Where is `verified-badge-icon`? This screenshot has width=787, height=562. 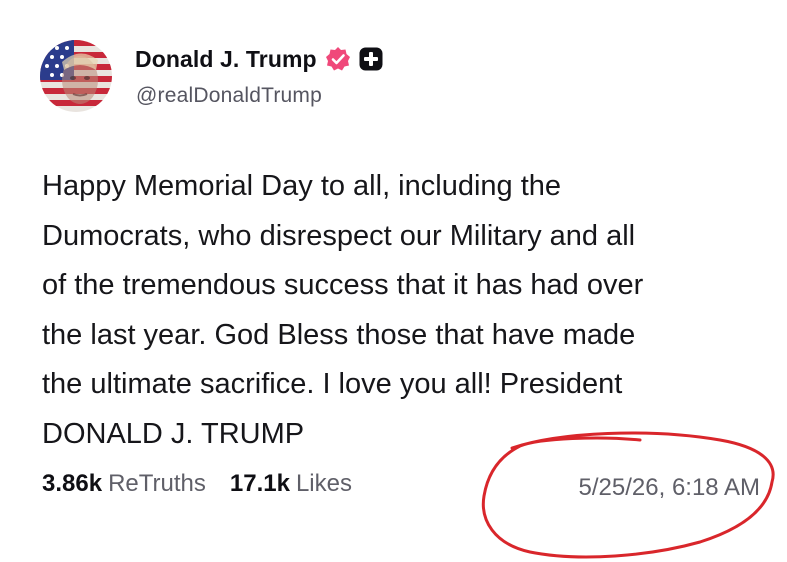
verified-badge-icon is located at coordinates (338, 59).